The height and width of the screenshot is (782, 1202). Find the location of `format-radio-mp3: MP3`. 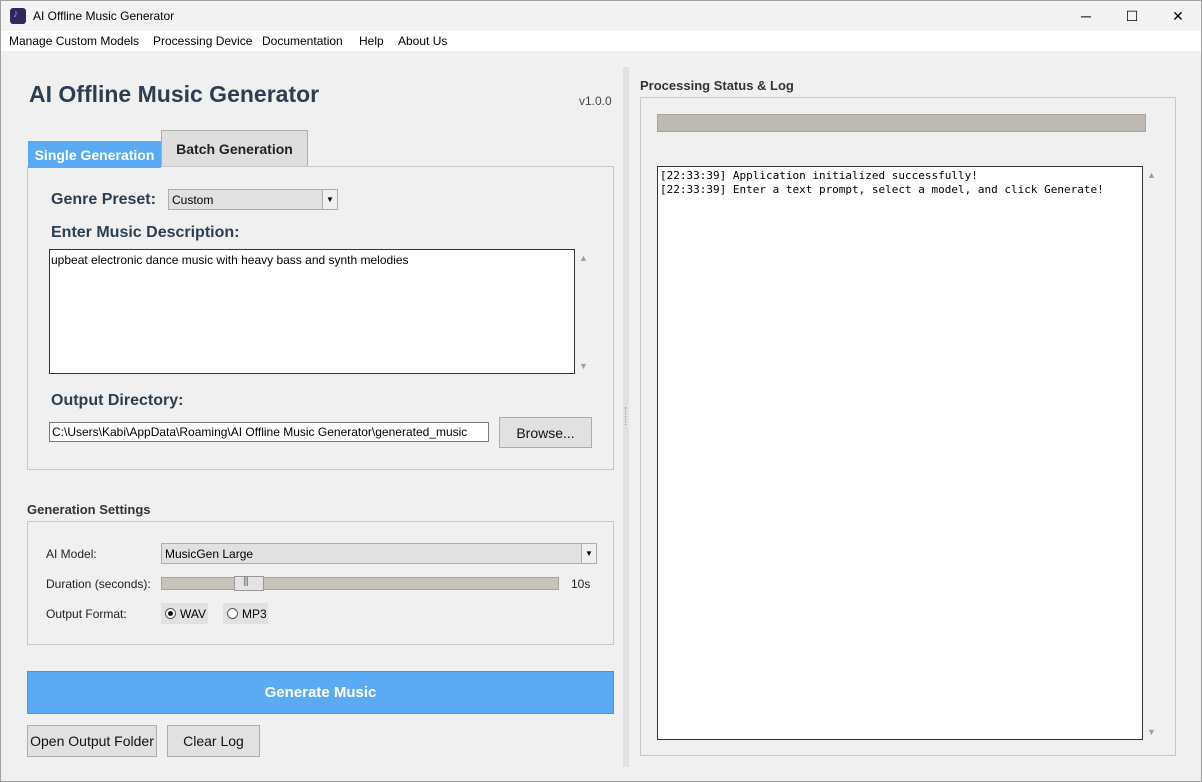

format-radio-mp3: MP3 is located at coordinates (245, 613).